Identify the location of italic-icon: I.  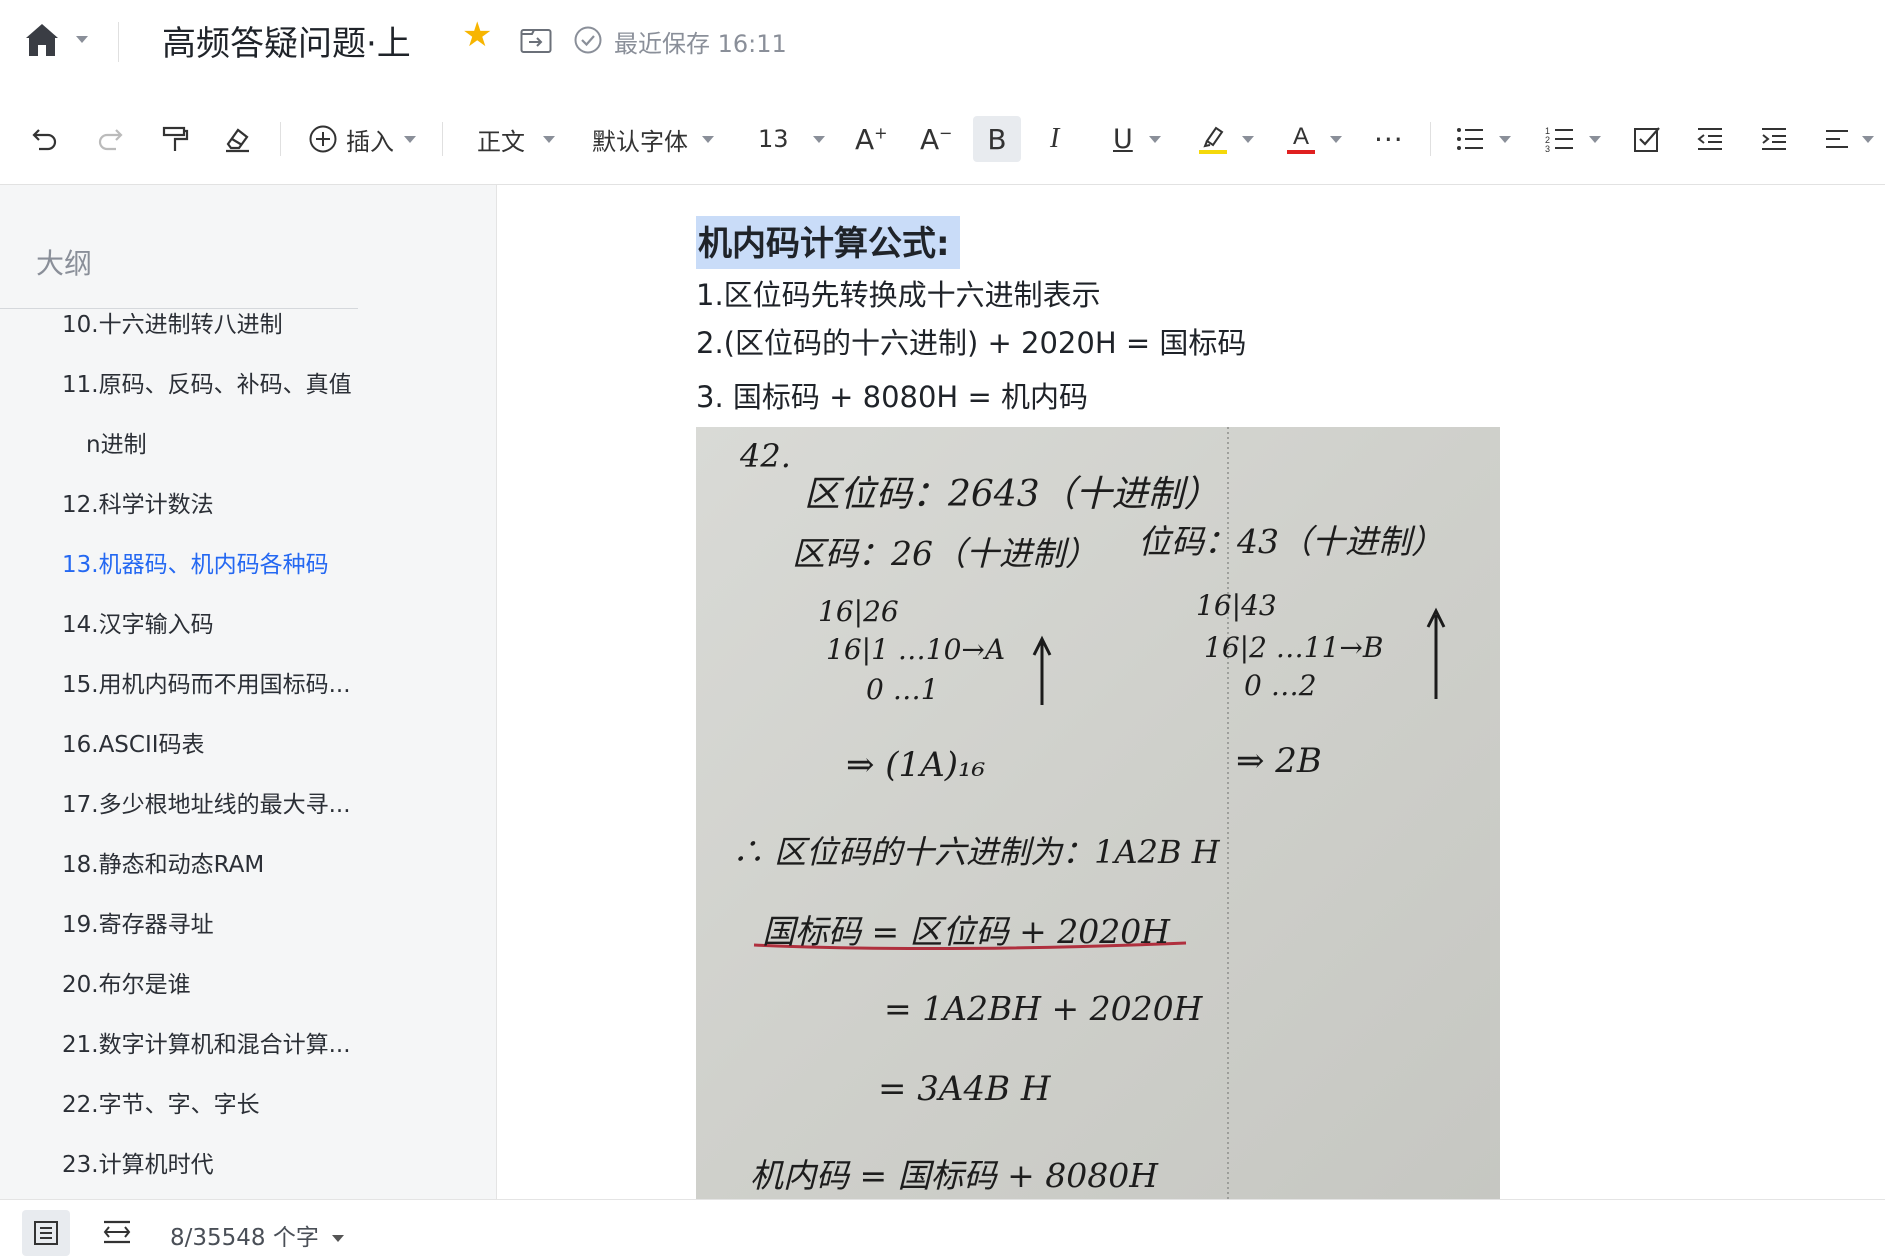
(1055, 138).